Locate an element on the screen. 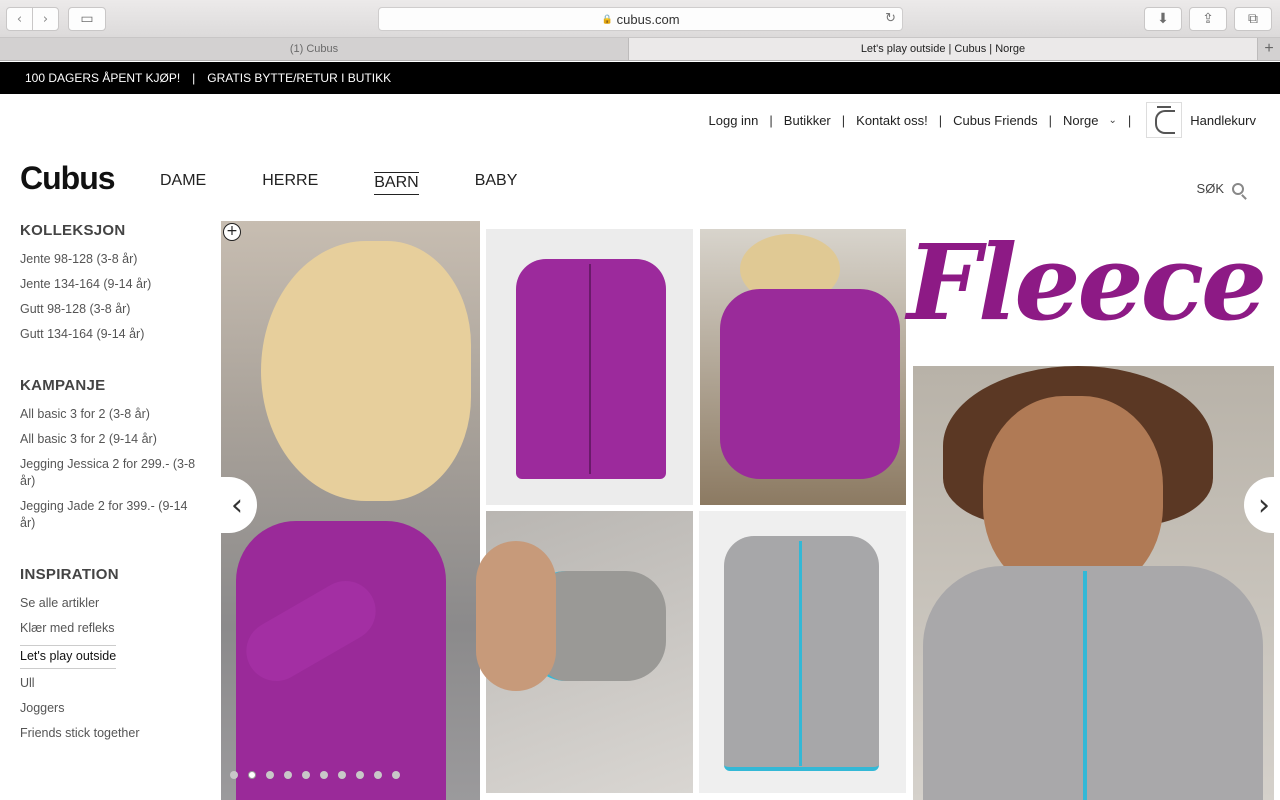 The width and height of the screenshot is (1280, 800). cubus-logo: Cubus is located at coordinates (68, 178).